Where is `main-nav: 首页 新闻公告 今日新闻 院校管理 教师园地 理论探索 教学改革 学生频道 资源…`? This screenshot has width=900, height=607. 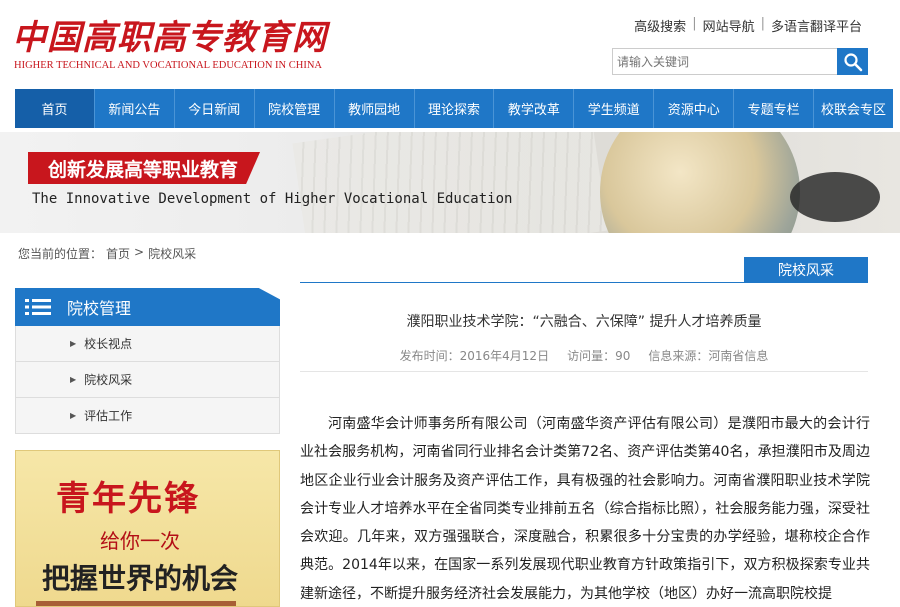
main-nav: 首页 新闻公告 今日新闻 院校管理 教师园地 理论探索 教学改革 学生频道 资源… is located at coordinates (454, 108).